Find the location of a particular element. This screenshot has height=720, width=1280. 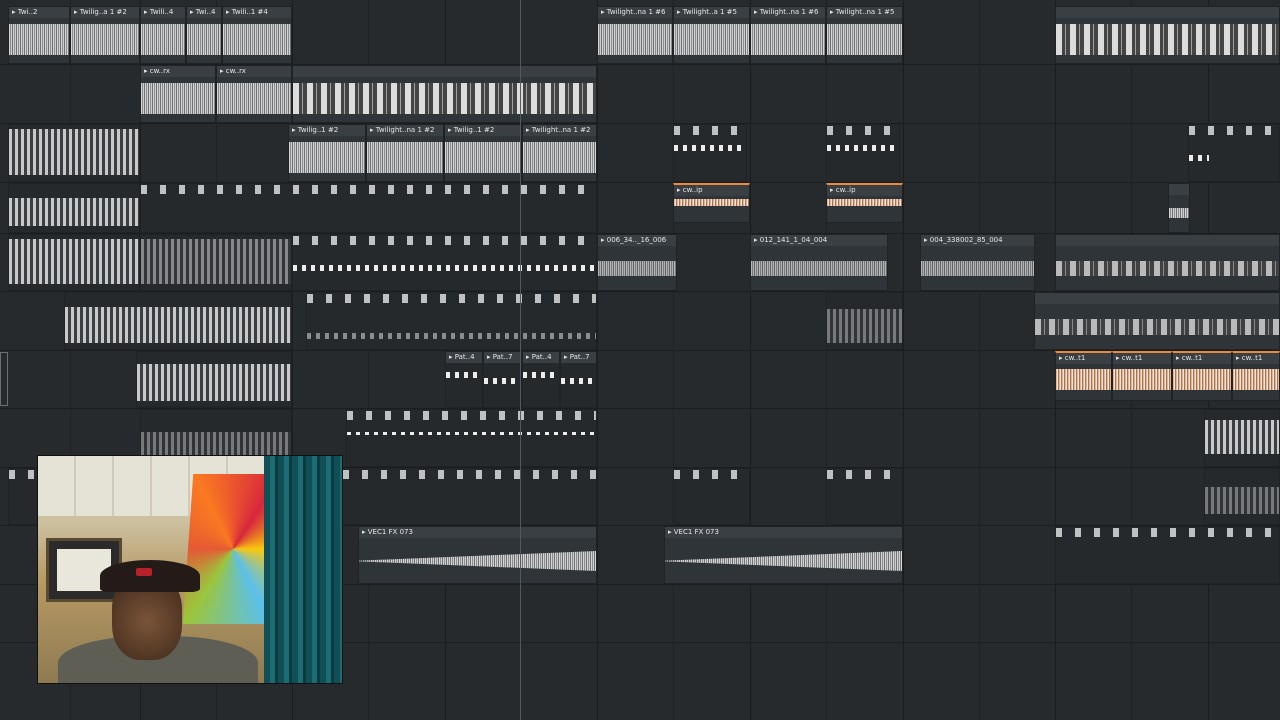

audio-clip: ▸ Twilig..a 1 #2 is located at coordinates (105, 35).